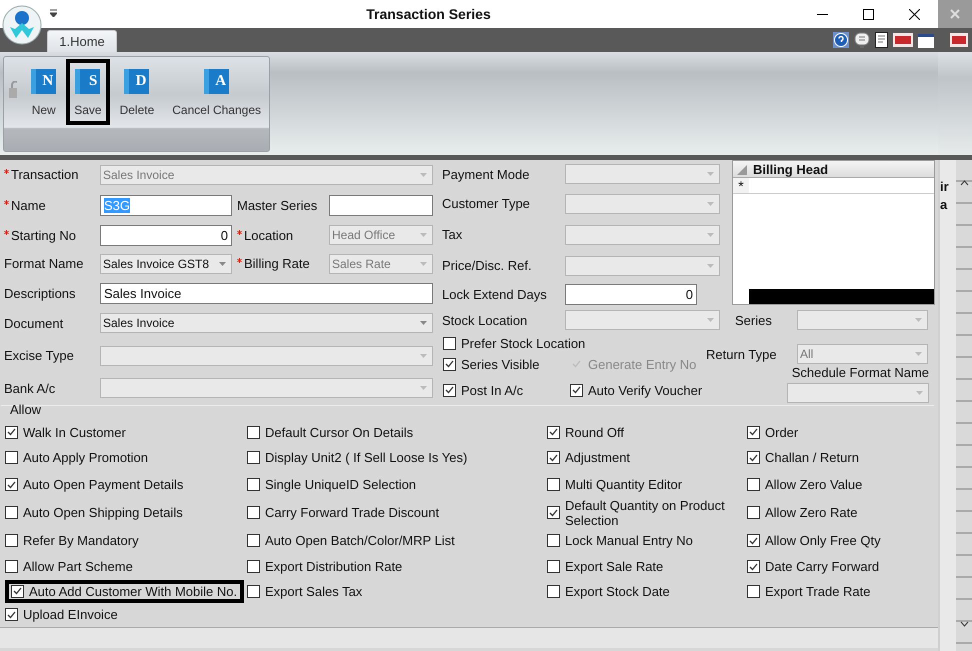  What do you see at coordinates (352, 512) in the screenshot?
I see `checkbox-label: Carry Forward Trade Discount` at bounding box center [352, 512].